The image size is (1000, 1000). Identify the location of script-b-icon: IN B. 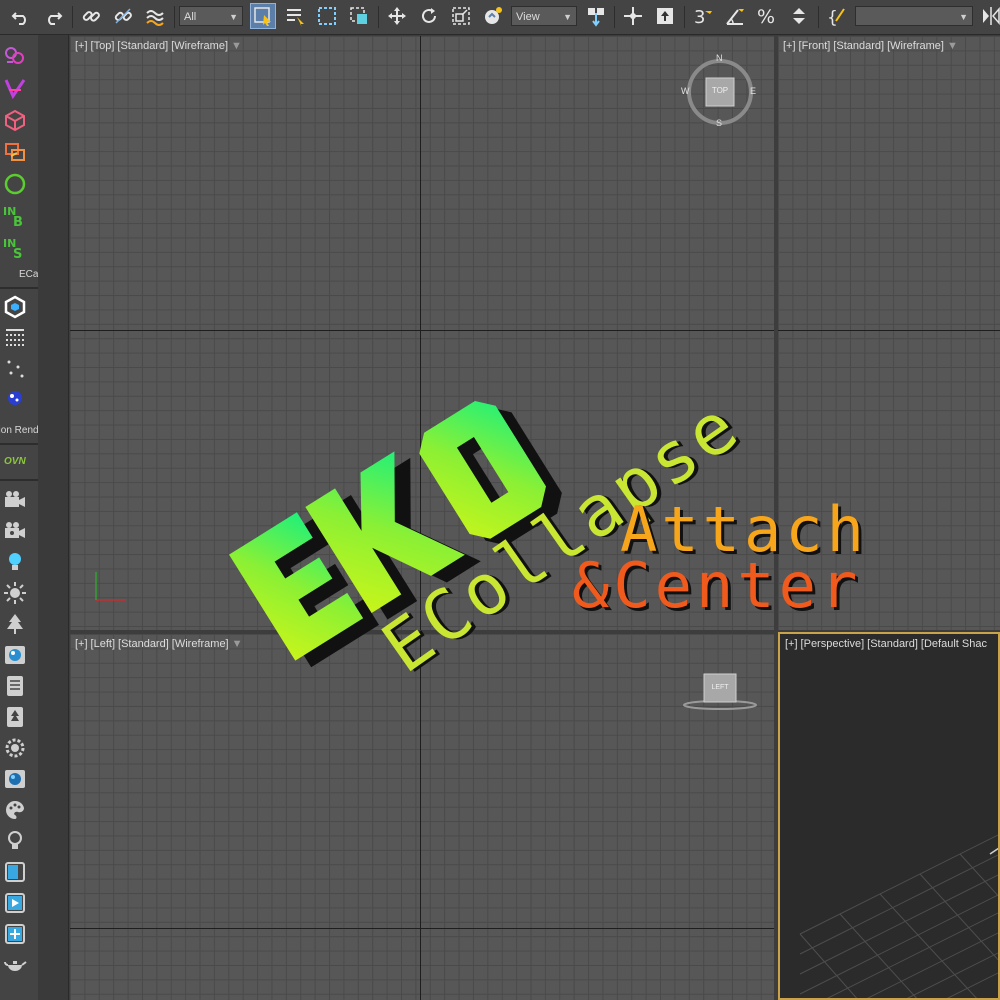
(15, 216).